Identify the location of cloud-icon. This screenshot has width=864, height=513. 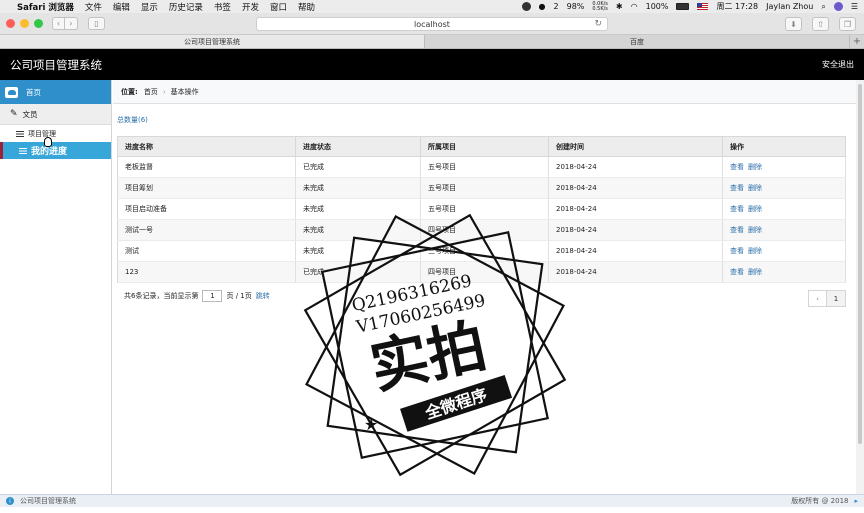
(11, 92).